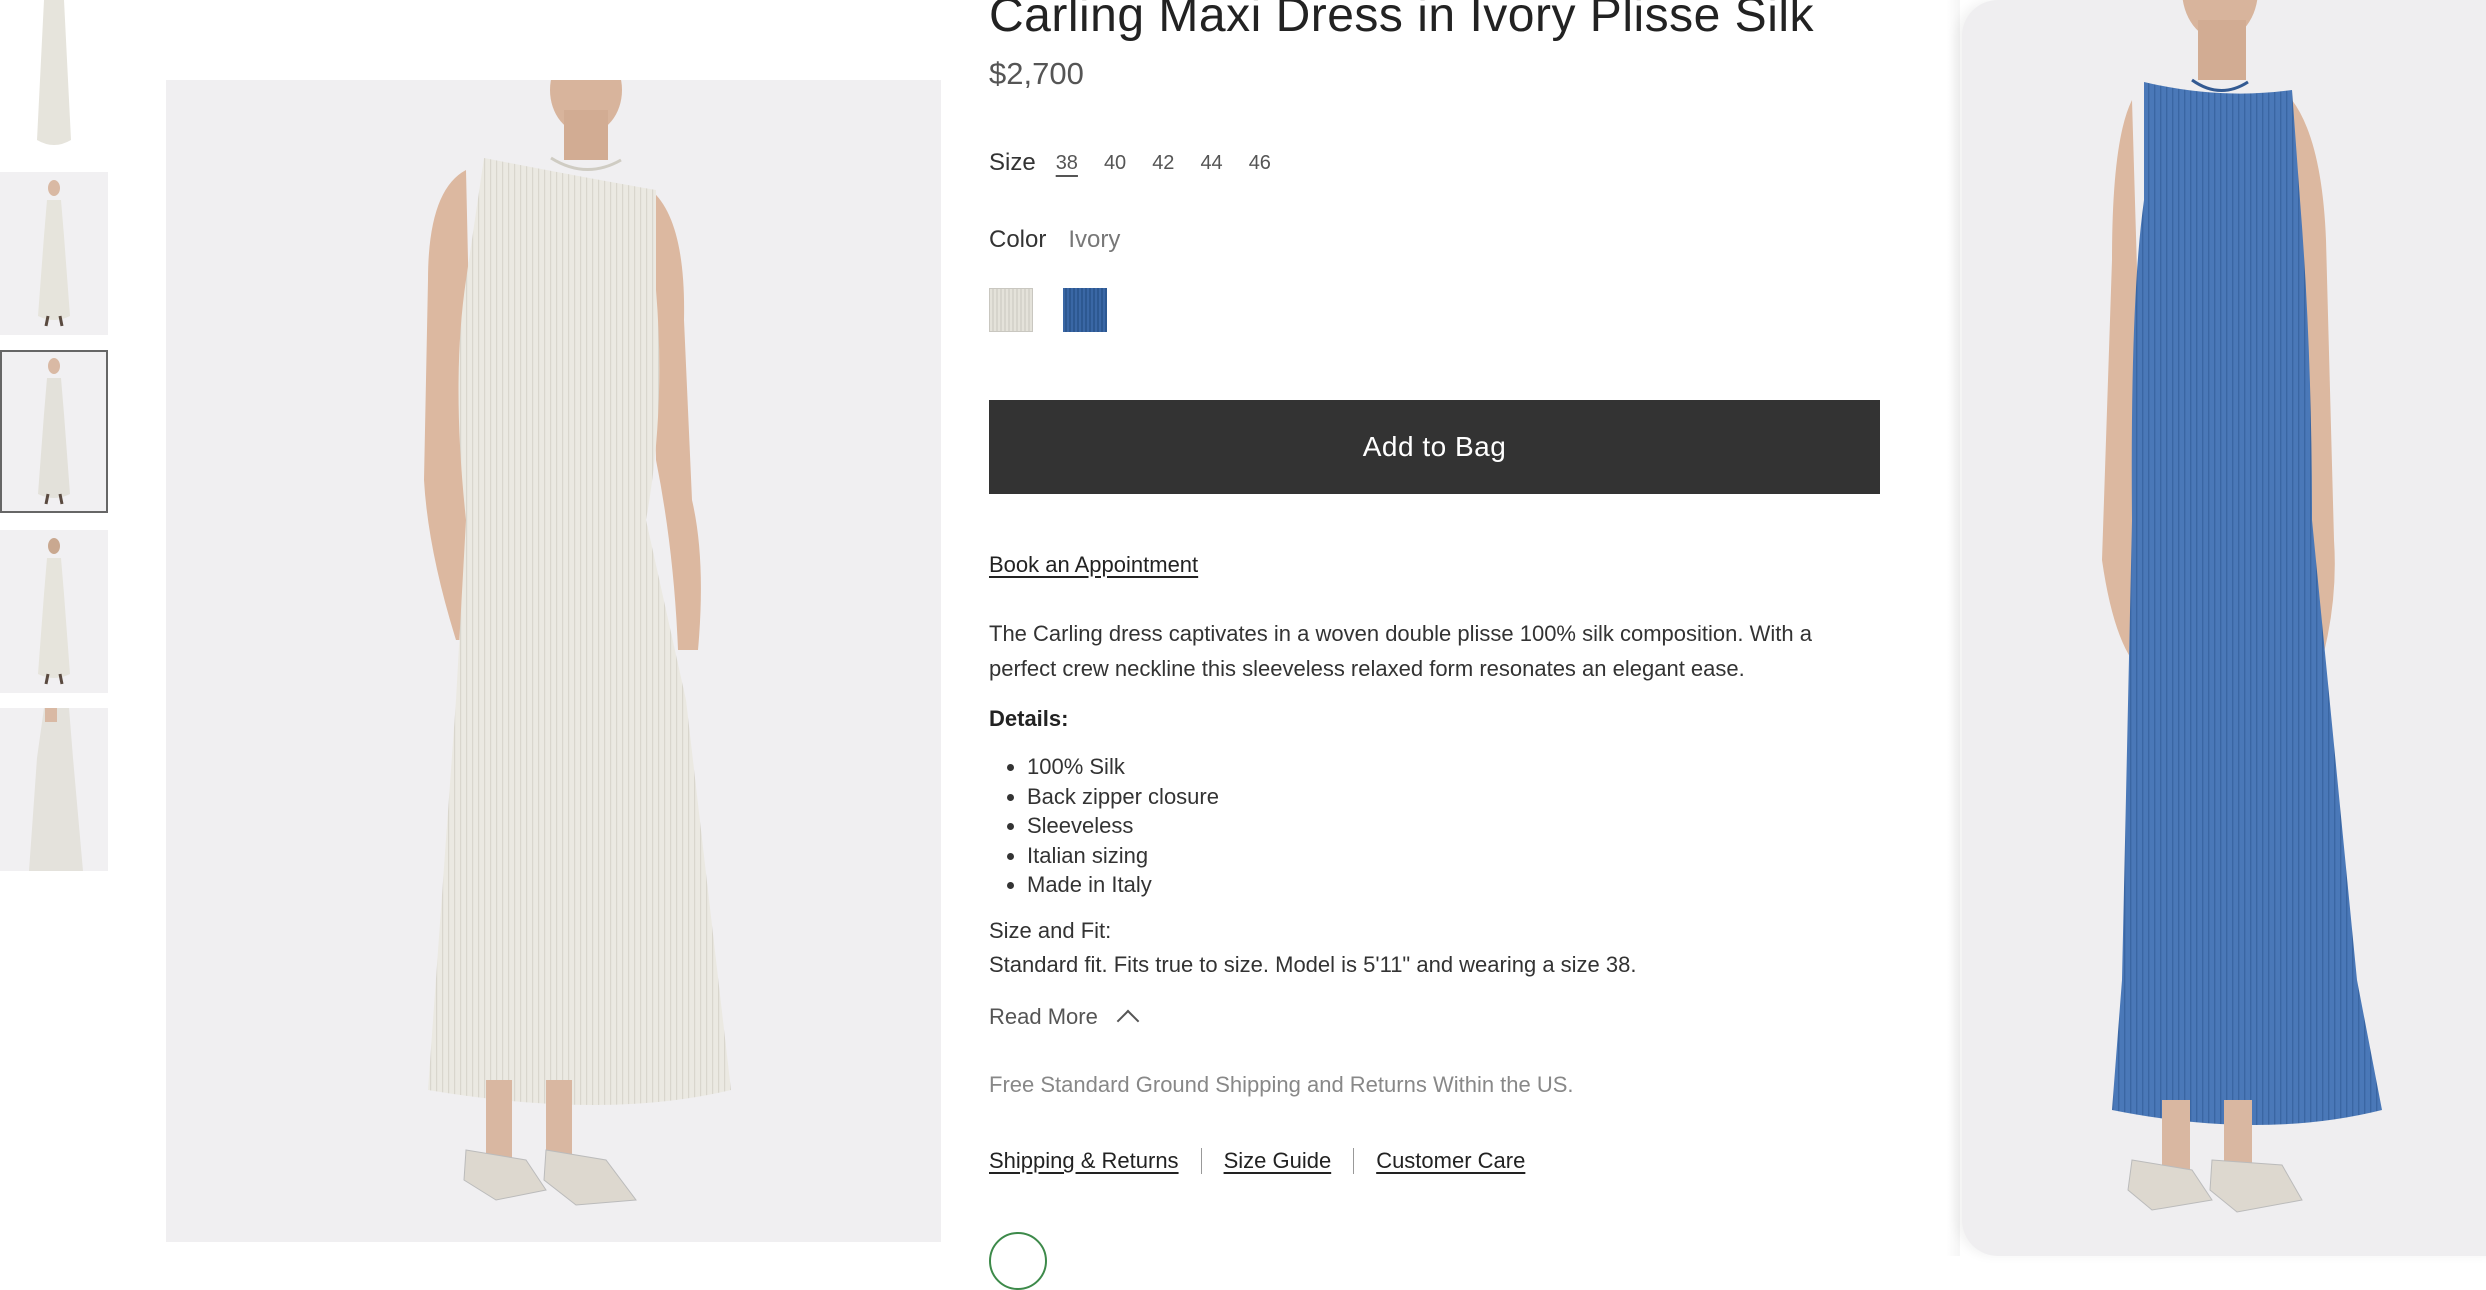 The width and height of the screenshot is (2486, 1290). What do you see at coordinates (1067, 163) in the screenshot?
I see `size-option-38: 38` at bounding box center [1067, 163].